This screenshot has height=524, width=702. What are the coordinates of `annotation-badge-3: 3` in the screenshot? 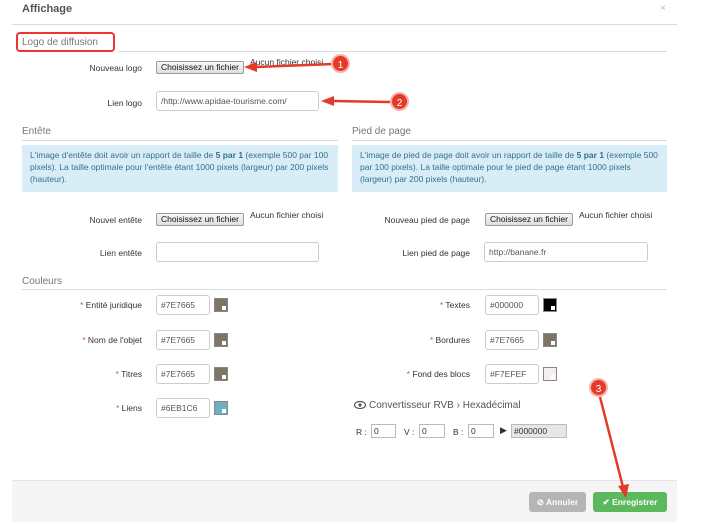 It's located at (598, 387).